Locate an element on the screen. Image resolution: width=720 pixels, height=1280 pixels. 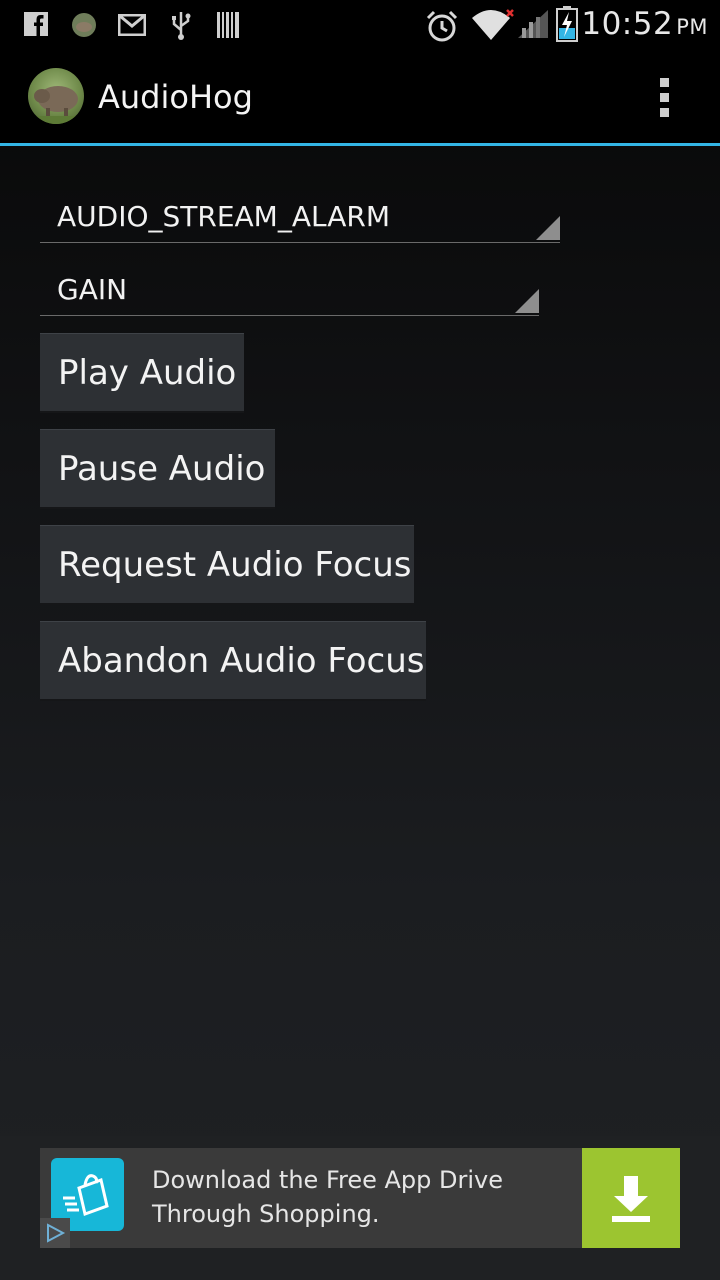
status-time: 10:52 PM is located at coordinates (644, 24).